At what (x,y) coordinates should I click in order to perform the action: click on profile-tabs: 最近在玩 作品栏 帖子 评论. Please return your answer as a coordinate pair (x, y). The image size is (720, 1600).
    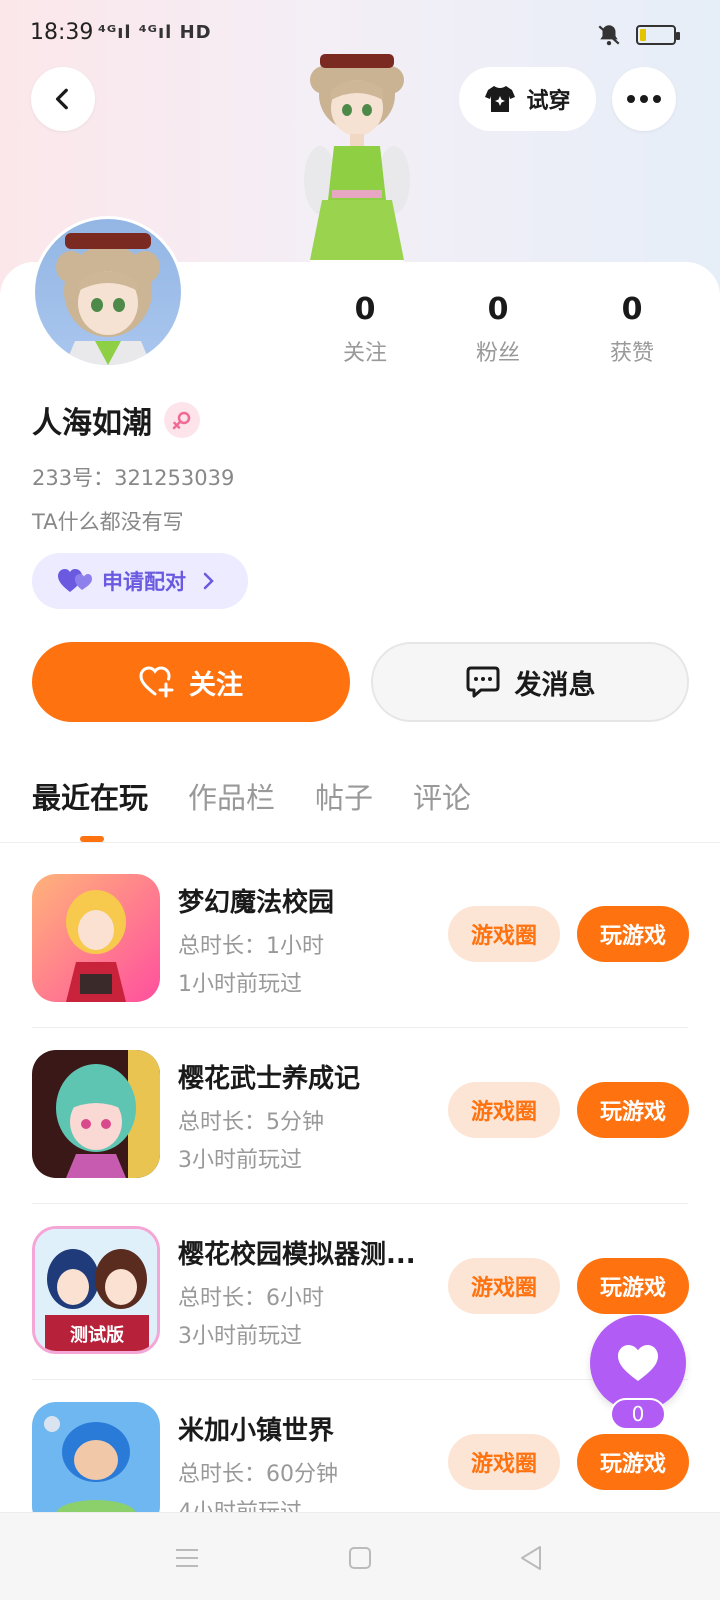
    Looking at the image, I should click on (251, 796).